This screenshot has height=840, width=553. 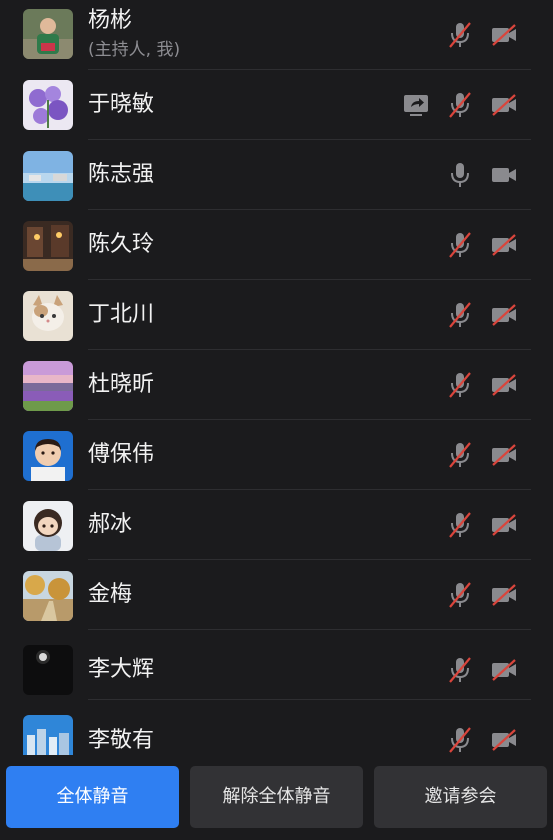 What do you see at coordinates (276, 105) in the screenshot?
I see `participant-row: 于晓敏` at bounding box center [276, 105].